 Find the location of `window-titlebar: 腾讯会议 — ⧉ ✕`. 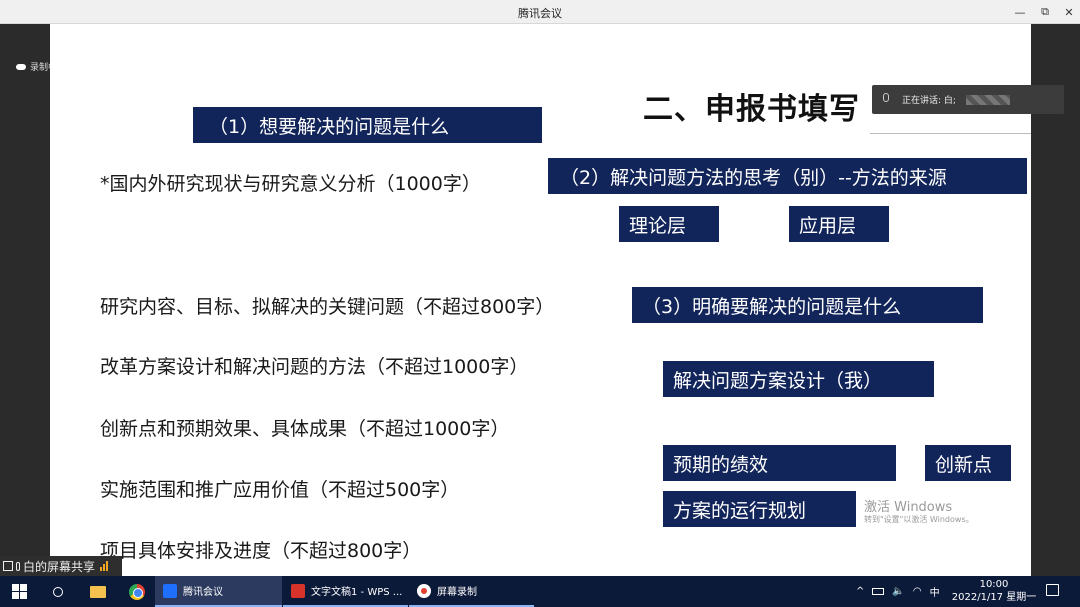

window-titlebar: 腾讯会议 — ⧉ ✕ is located at coordinates (540, 12).